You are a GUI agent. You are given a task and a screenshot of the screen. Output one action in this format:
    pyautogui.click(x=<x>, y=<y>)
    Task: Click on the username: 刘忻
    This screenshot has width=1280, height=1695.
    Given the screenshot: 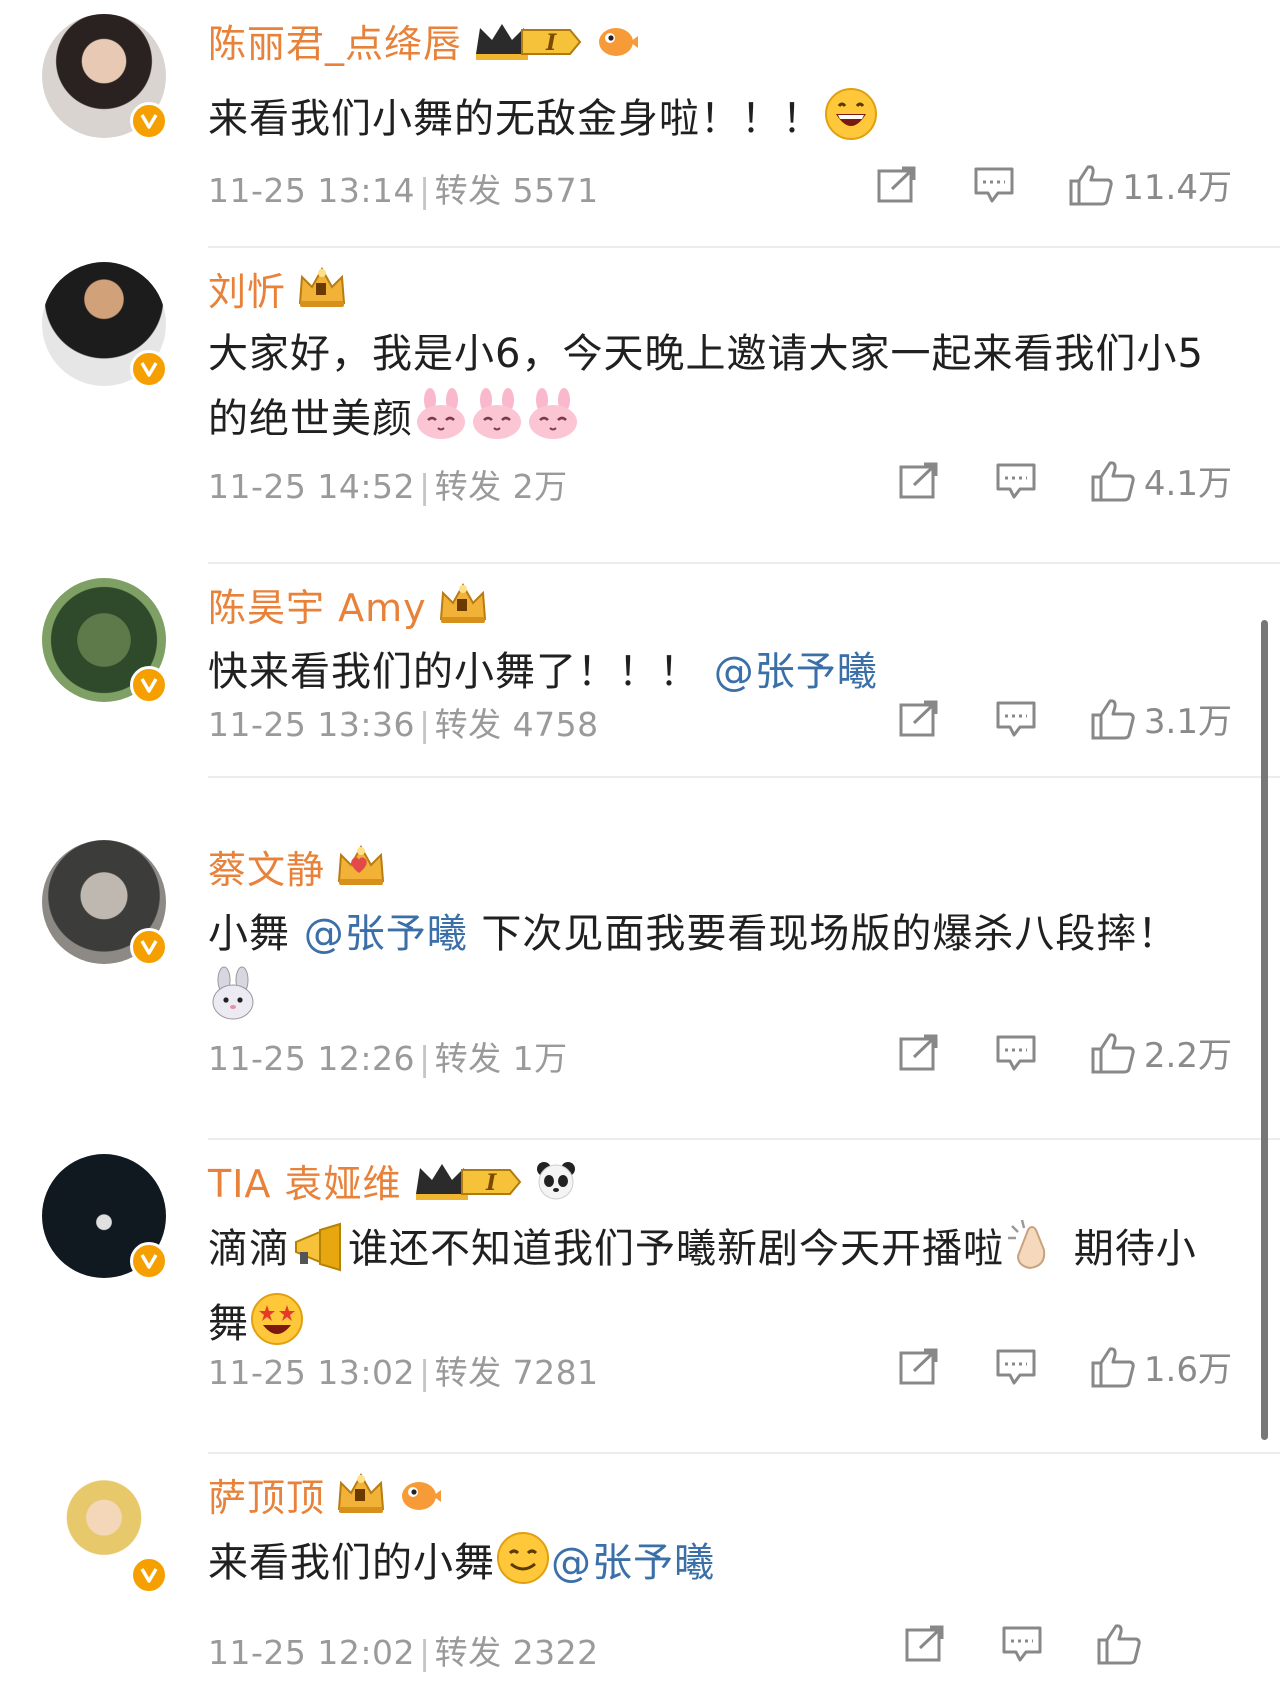 What is the action you would take?
    pyautogui.click(x=247, y=288)
    